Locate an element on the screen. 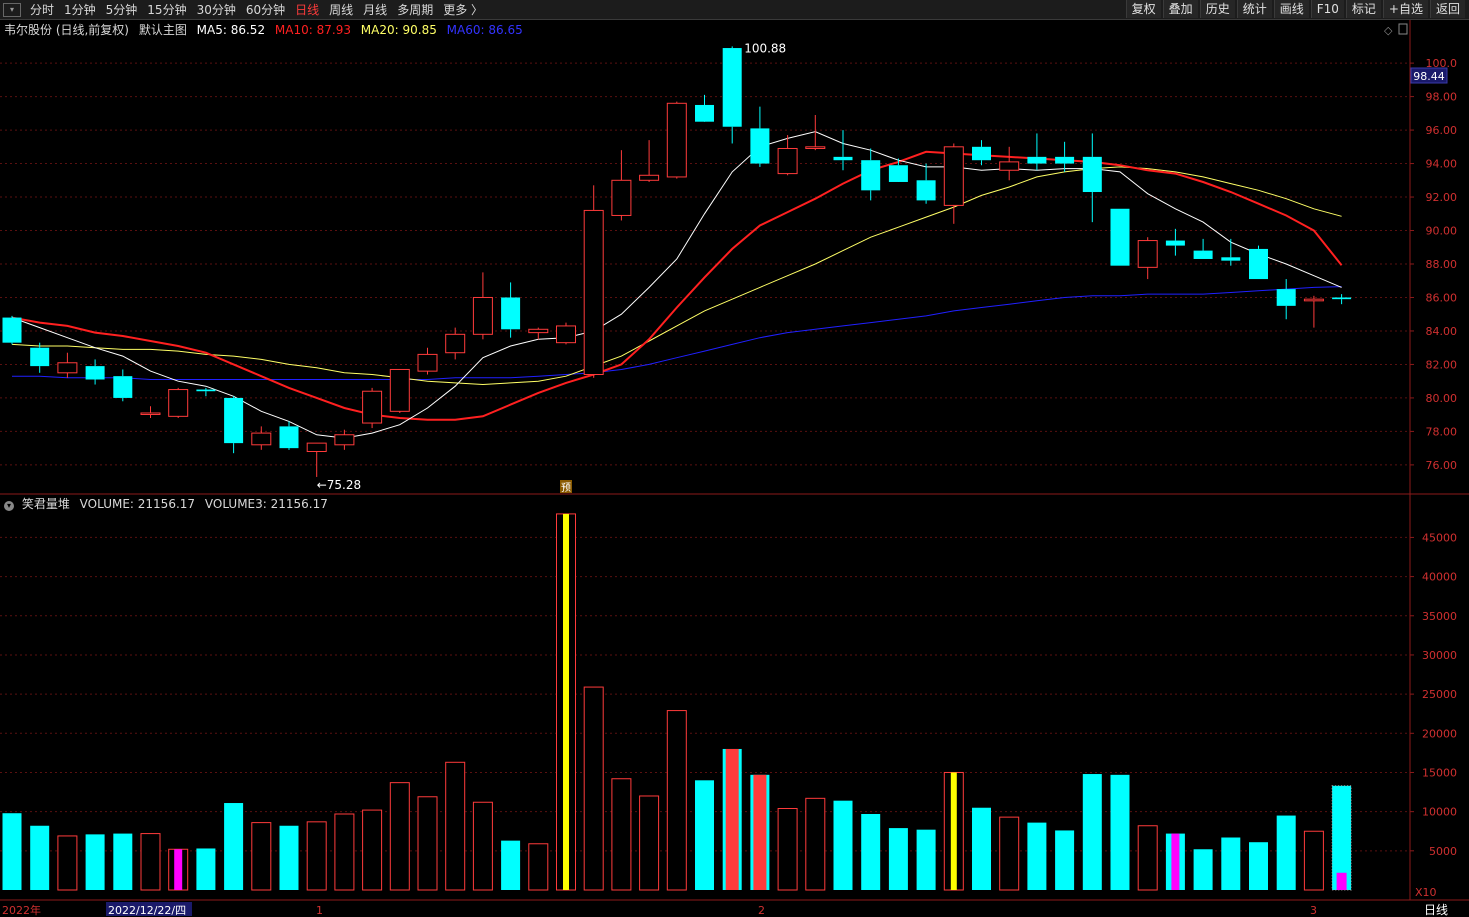  current-price-label: 98.44 is located at coordinates (1429, 76).